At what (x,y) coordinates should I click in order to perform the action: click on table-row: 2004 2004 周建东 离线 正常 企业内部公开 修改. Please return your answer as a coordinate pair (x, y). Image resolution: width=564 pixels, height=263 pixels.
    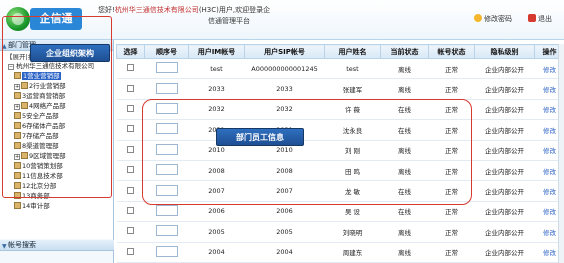
    Looking at the image, I should click on (340, 252).